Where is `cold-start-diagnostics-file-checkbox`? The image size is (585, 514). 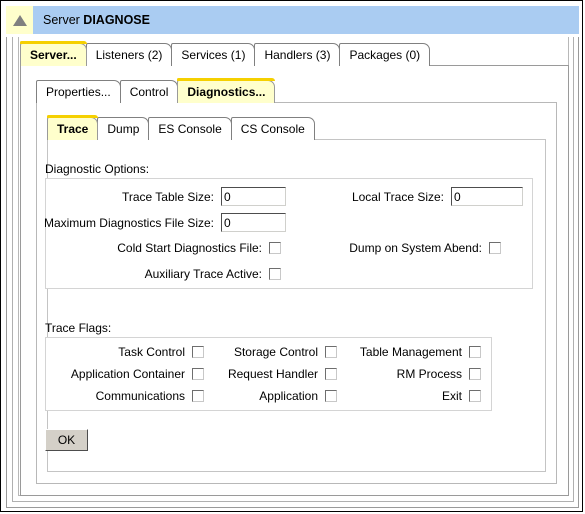 cold-start-diagnostics-file-checkbox is located at coordinates (275, 248).